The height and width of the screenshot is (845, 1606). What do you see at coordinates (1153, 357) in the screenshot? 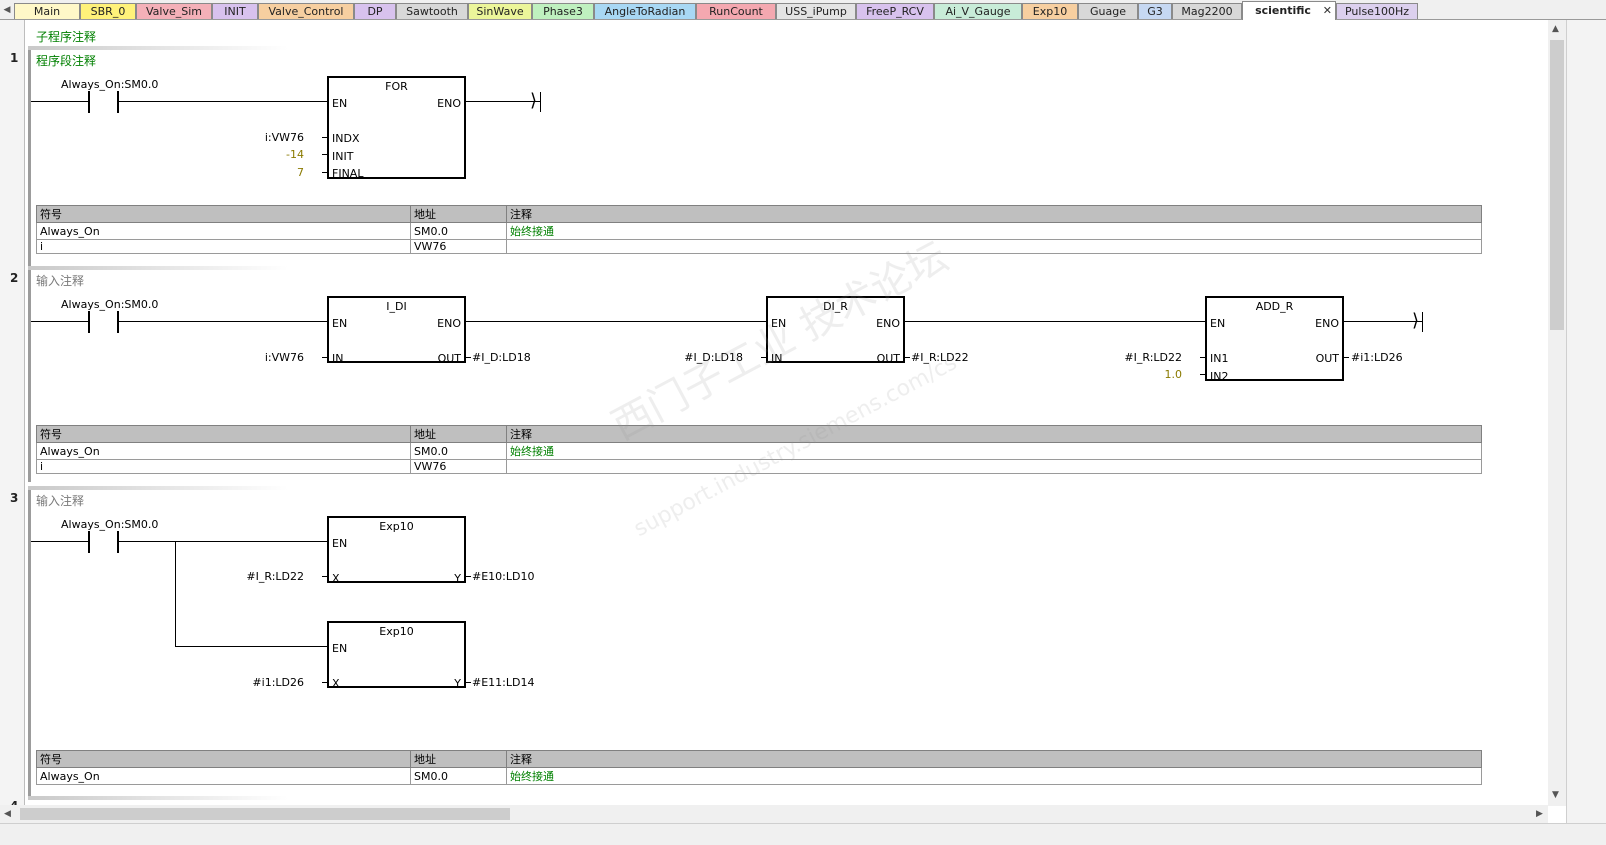
I see `in1-operand: #I_R:LD22` at bounding box center [1153, 357].